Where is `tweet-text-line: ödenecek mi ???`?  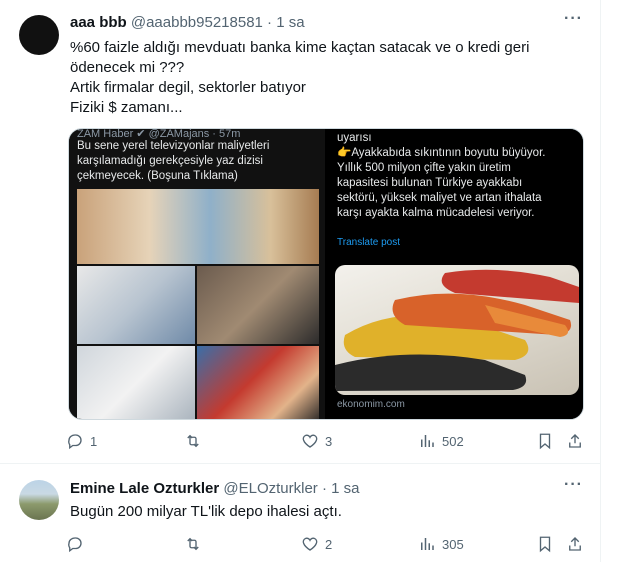 tweet-text-line: ödenecek mi ??? is located at coordinates (127, 67).